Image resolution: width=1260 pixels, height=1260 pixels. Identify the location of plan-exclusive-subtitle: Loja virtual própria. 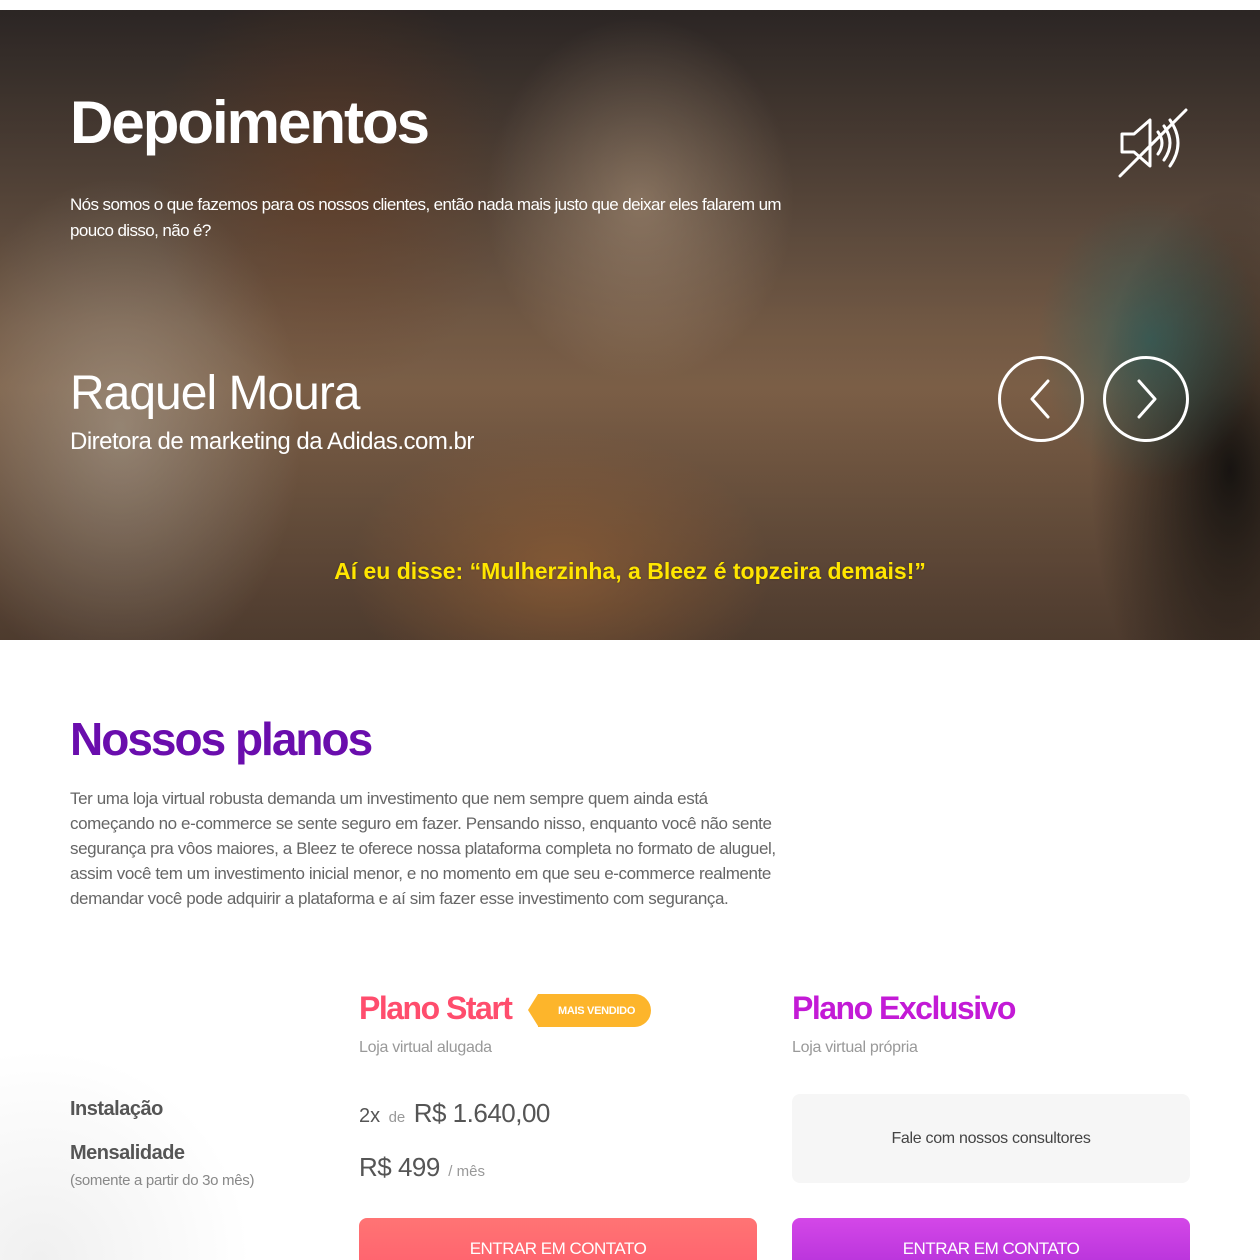
(855, 1047).